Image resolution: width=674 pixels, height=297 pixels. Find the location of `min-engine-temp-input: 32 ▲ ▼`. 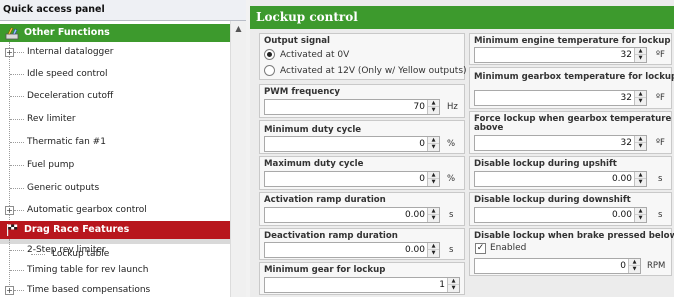

min-engine-temp-input: 32 ▲ ▼ is located at coordinates (560, 55).